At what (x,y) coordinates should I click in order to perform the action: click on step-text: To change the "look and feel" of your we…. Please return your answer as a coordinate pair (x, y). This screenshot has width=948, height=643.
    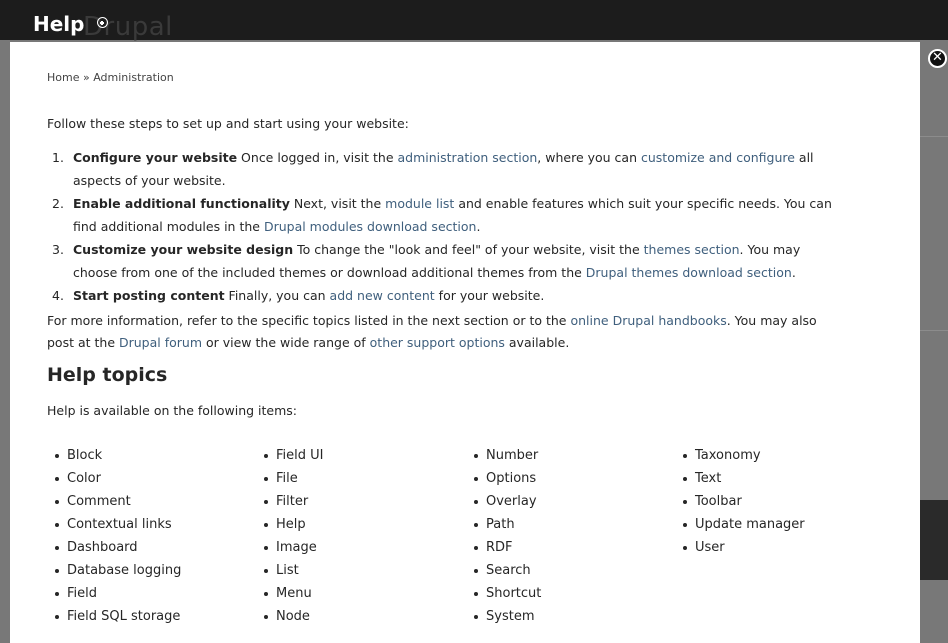
    Looking at the image, I should click on (468, 249).